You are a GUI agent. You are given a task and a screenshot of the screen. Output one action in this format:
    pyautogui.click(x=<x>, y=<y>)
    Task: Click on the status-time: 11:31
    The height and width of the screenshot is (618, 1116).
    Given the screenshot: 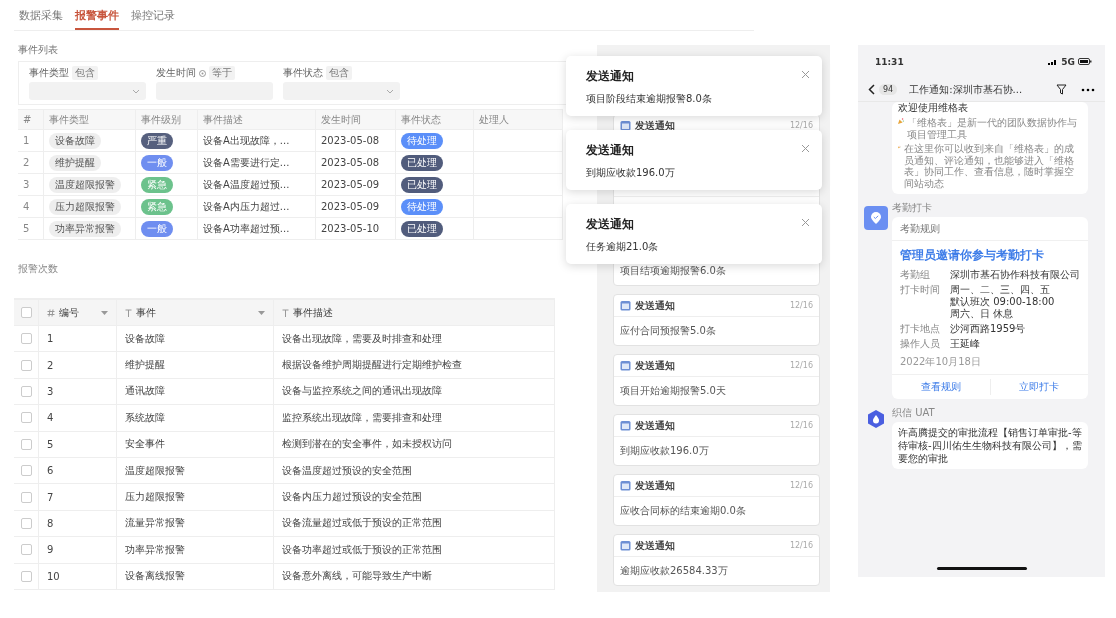 What is the action you would take?
    pyautogui.click(x=889, y=61)
    